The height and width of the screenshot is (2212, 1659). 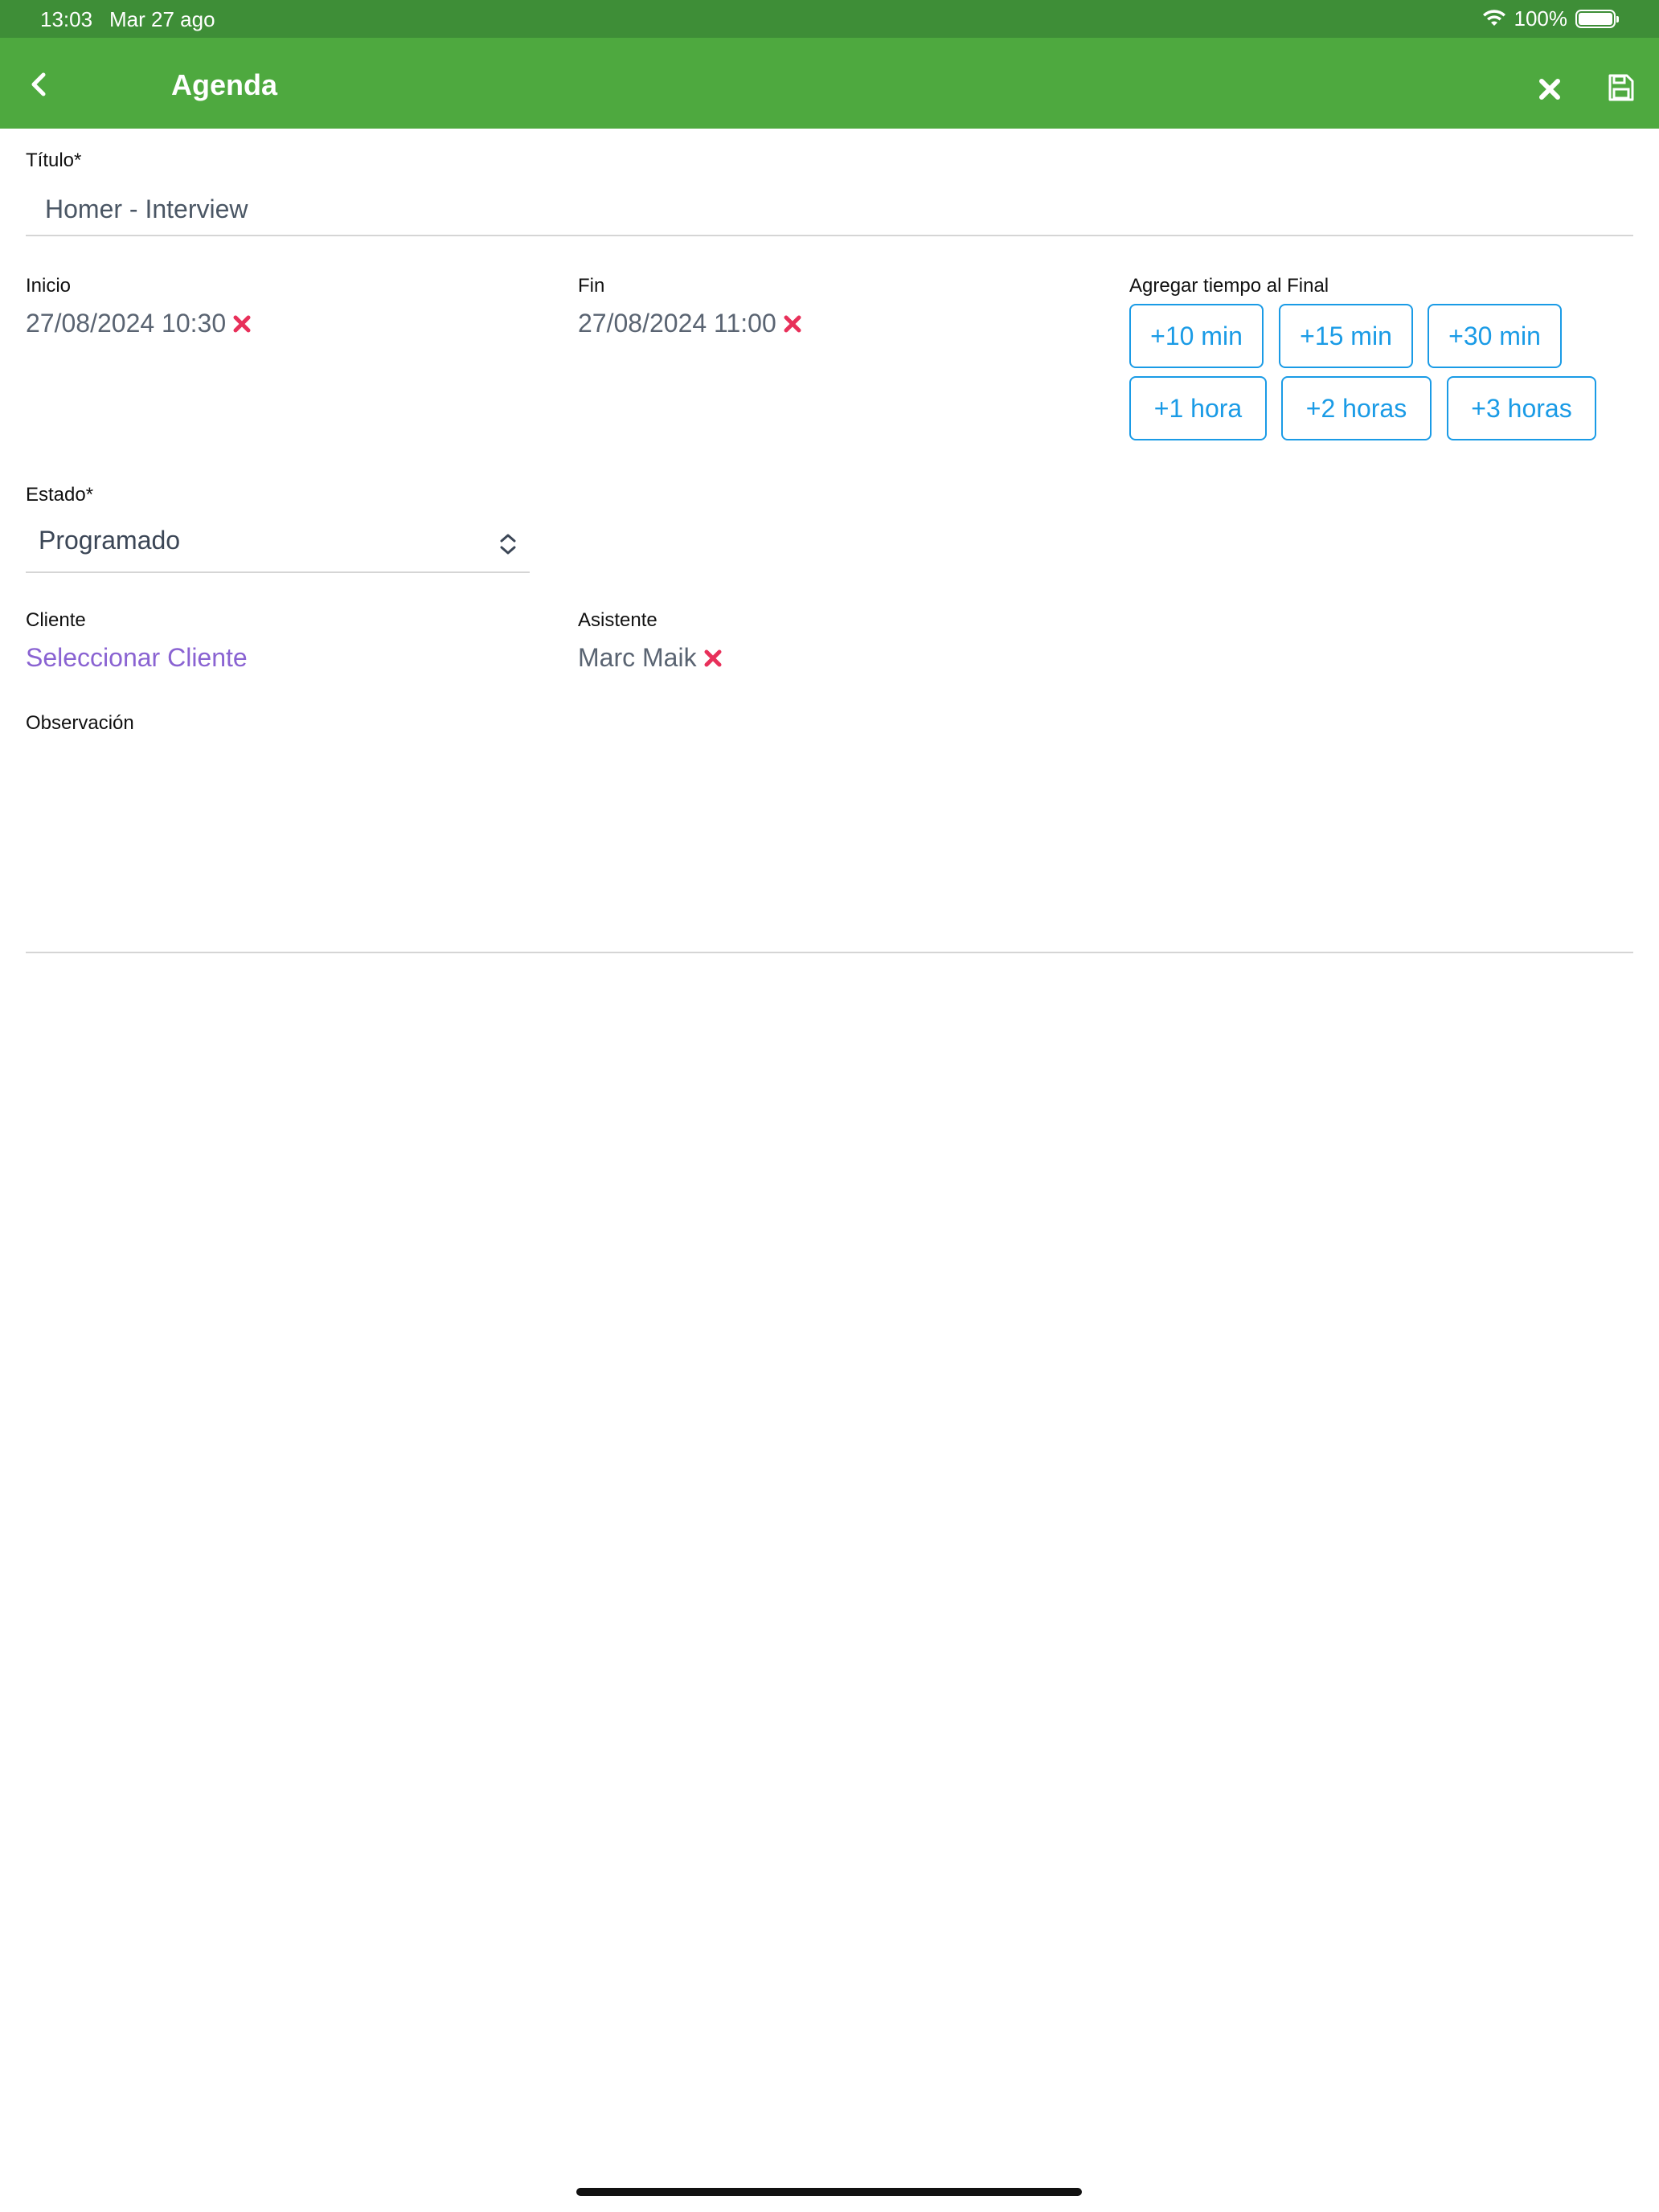 I want to click on clear-end-icon, so click(x=792, y=324).